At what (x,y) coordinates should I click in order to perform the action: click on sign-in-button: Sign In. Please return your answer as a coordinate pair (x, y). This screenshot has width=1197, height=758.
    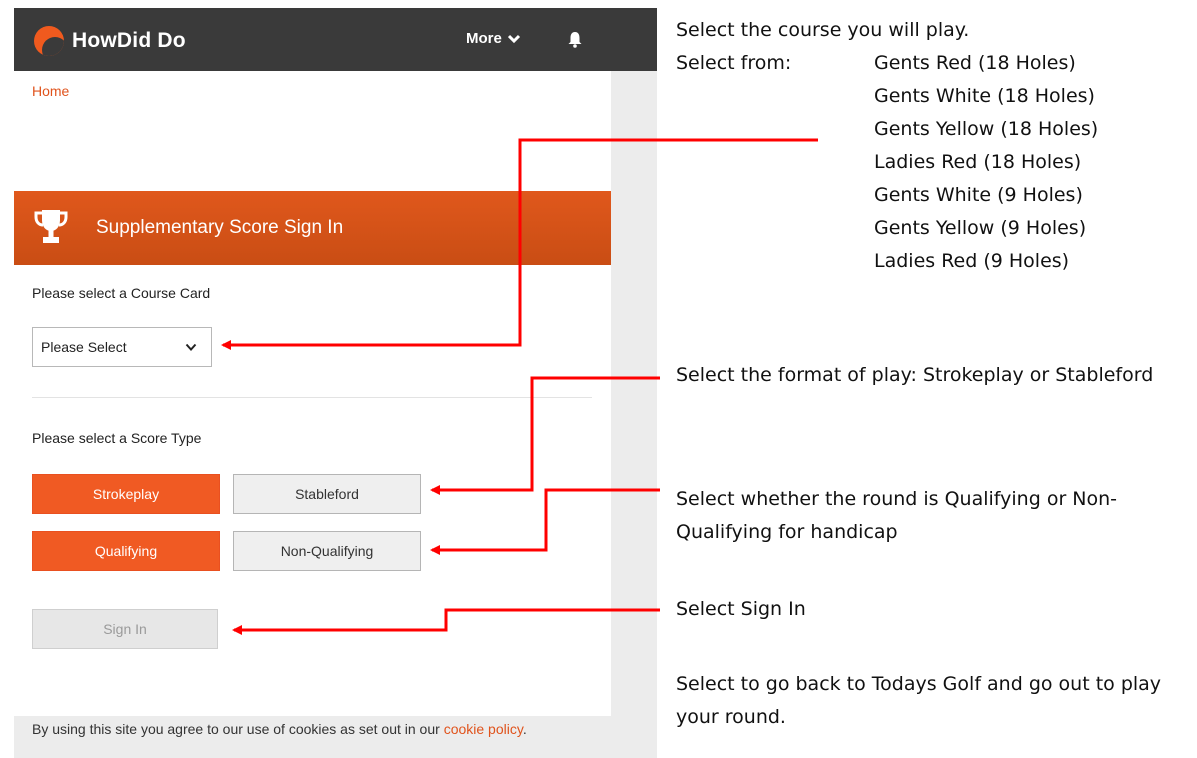
    Looking at the image, I should click on (125, 629).